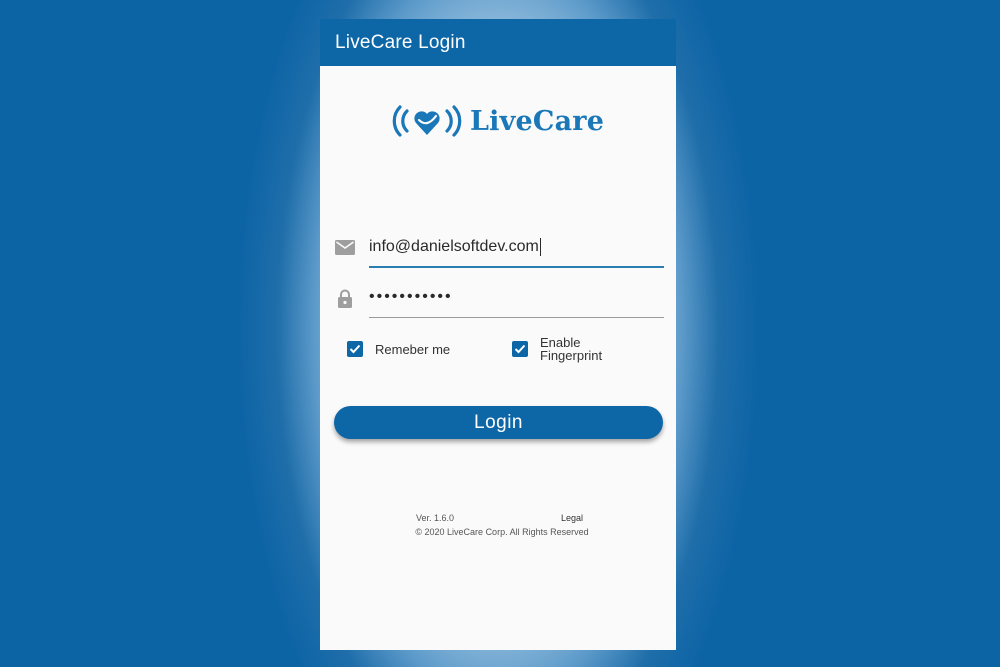 The image size is (1000, 667). I want to click on mail-icon, so click(345, 247).